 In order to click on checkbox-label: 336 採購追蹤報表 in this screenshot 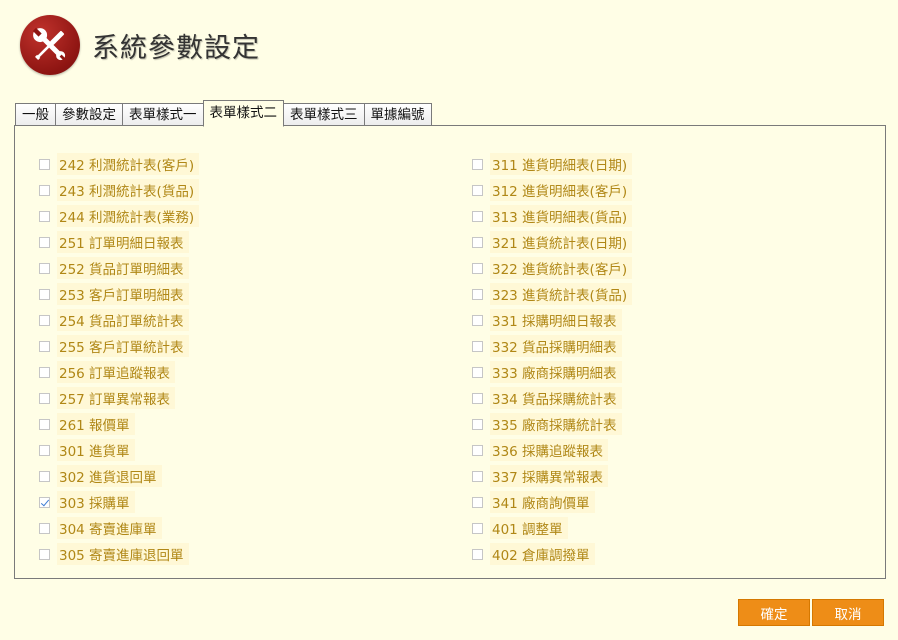, I will do `click(549, 450)`.